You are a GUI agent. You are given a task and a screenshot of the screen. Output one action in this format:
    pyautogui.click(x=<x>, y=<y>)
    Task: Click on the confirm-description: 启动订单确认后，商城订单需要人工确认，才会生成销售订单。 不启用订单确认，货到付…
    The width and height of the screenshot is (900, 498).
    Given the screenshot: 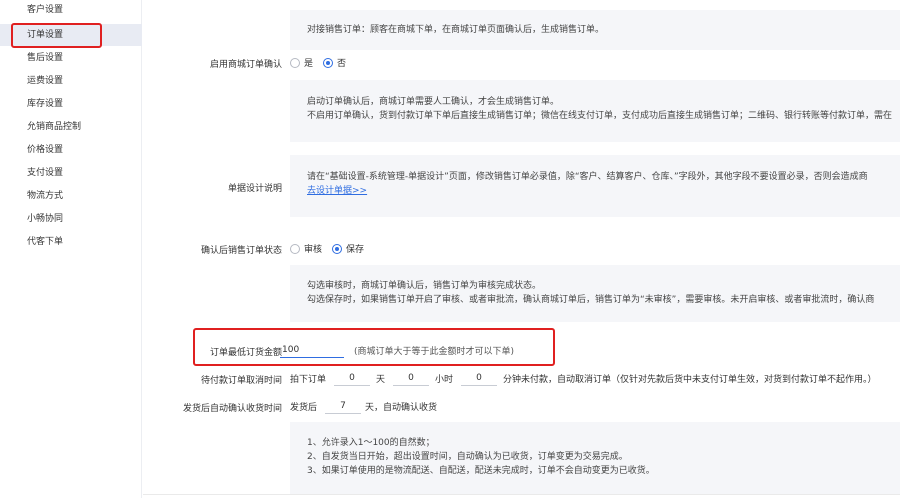 What is the action you would take?
    pyautogui.click(x=595, y=111)
    